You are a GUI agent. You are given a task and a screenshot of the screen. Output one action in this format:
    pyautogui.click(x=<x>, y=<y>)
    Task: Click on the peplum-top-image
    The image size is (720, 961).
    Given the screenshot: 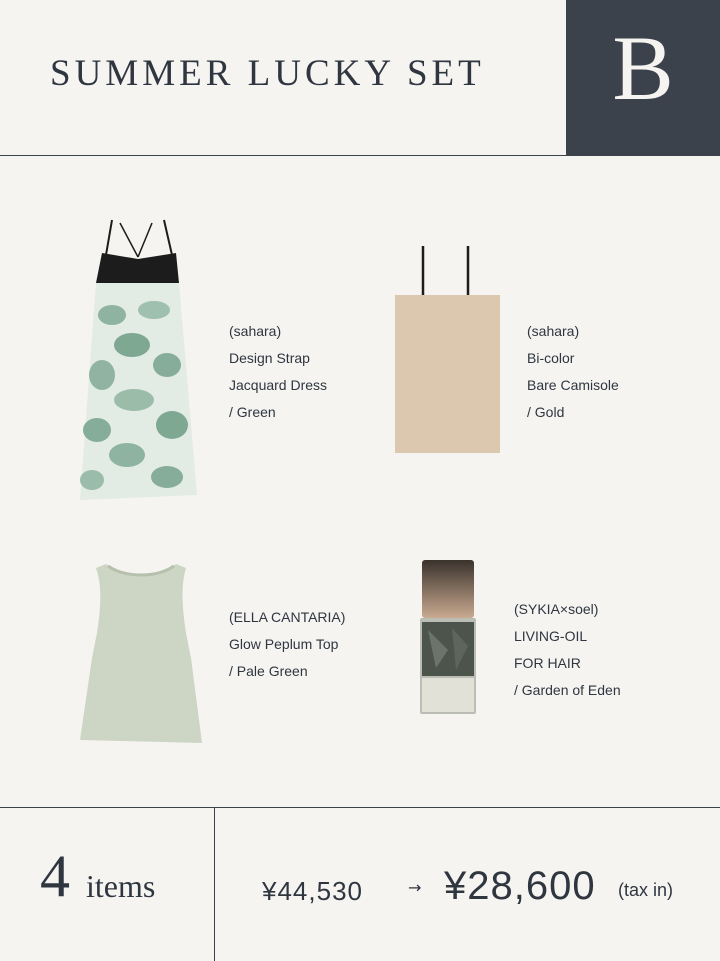 What is the action you would take?
    pyautogui.click(x=141, y=653)
    